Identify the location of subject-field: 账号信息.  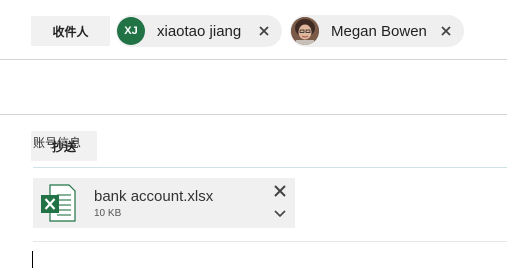
(57, 142).